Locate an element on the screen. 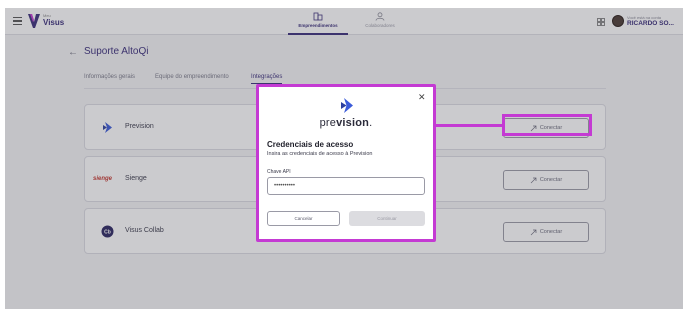  annotation-connector-line is located at coordinates (468, 125).